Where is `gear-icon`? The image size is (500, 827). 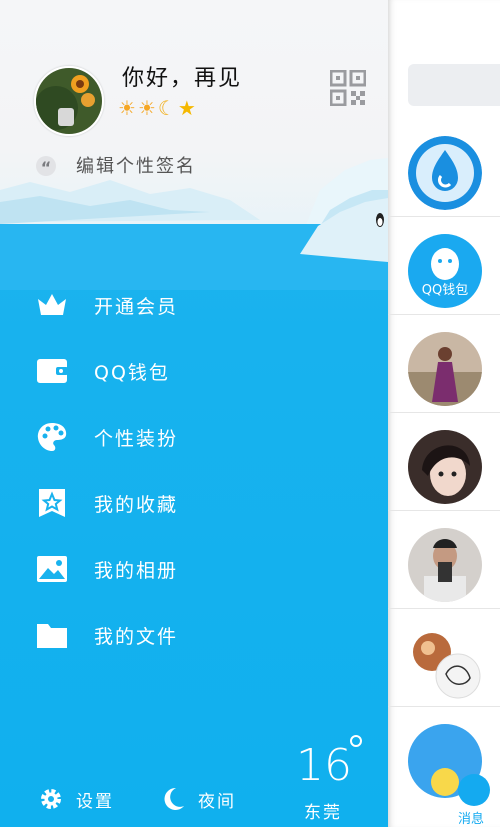 gear-icon is located at coordinates (51, 799).